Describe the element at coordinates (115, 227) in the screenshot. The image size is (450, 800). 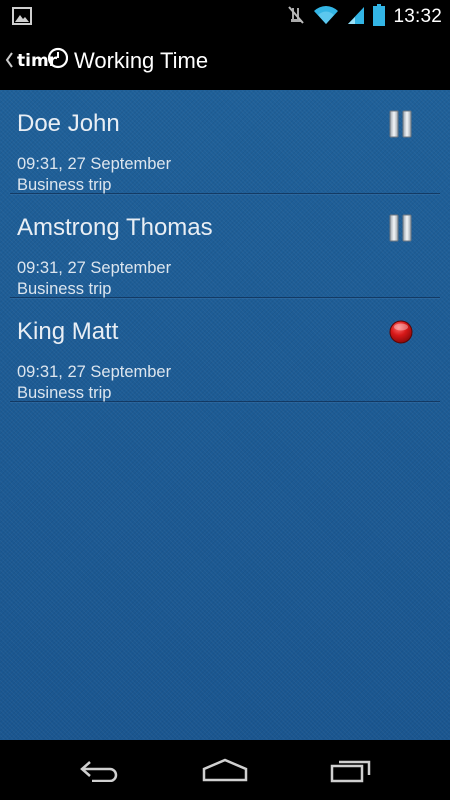
I see `employee-name: Amstrong Thomas` at that location.